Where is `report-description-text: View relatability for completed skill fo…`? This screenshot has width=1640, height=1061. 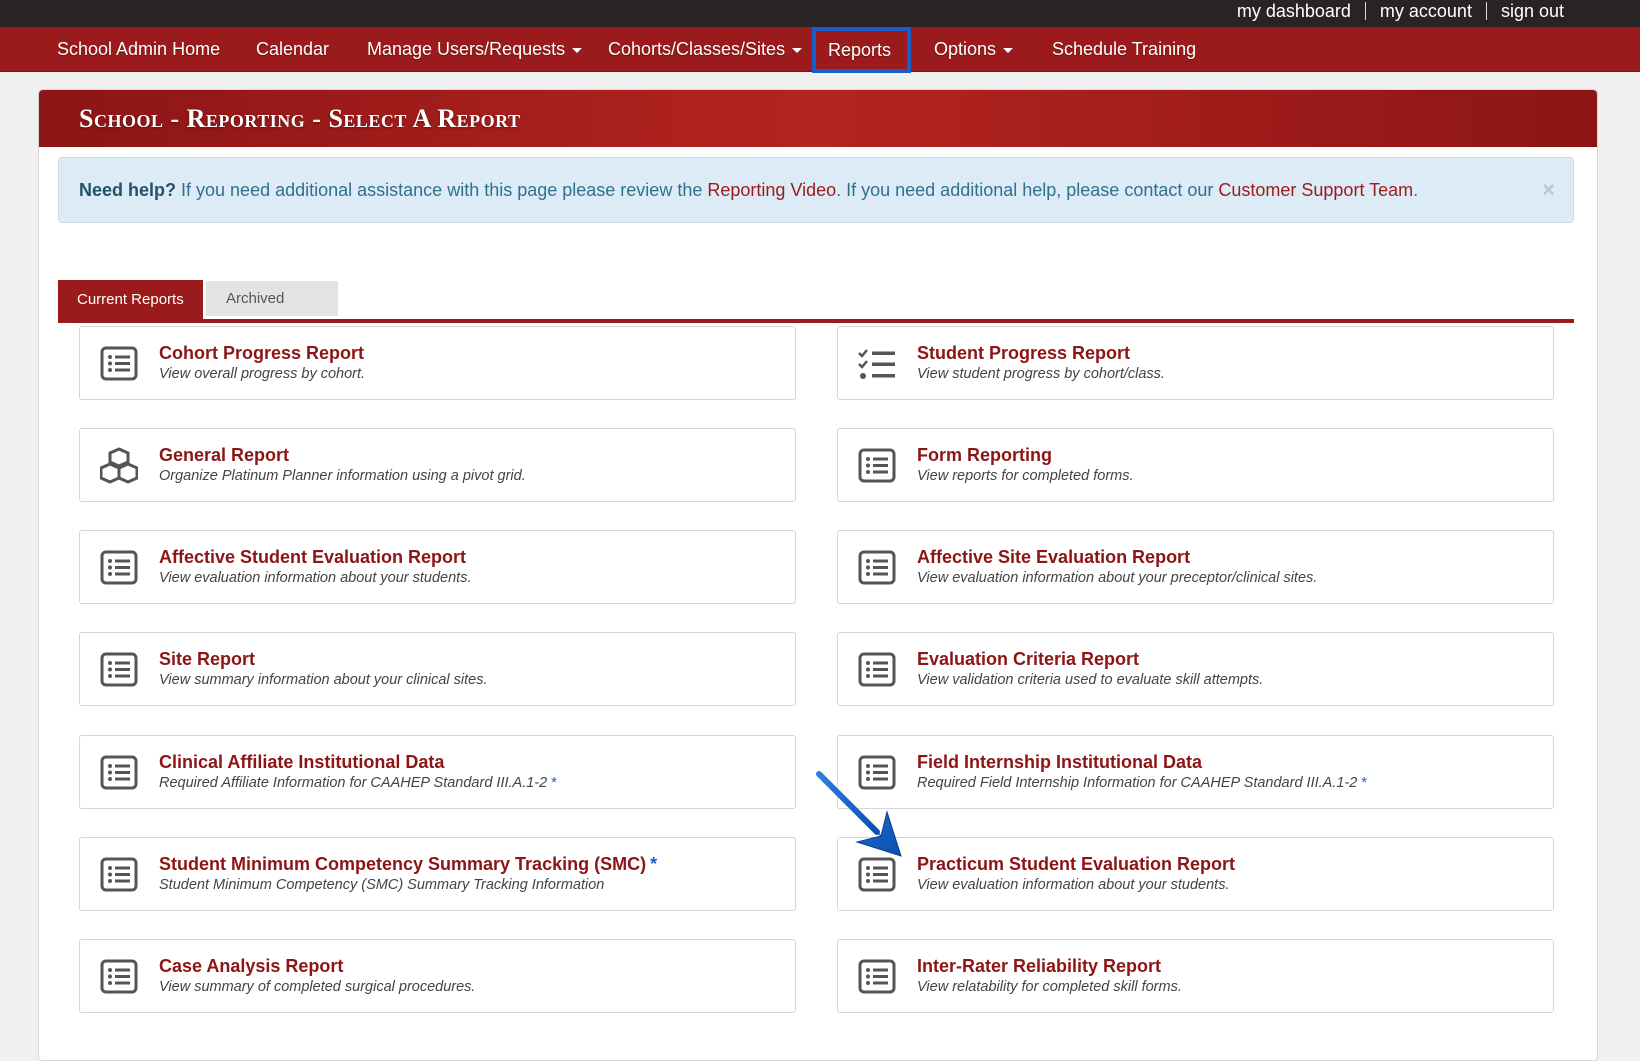 report-description-text: View relatability for completed skill fo… is located at coordinates (1049, 987).